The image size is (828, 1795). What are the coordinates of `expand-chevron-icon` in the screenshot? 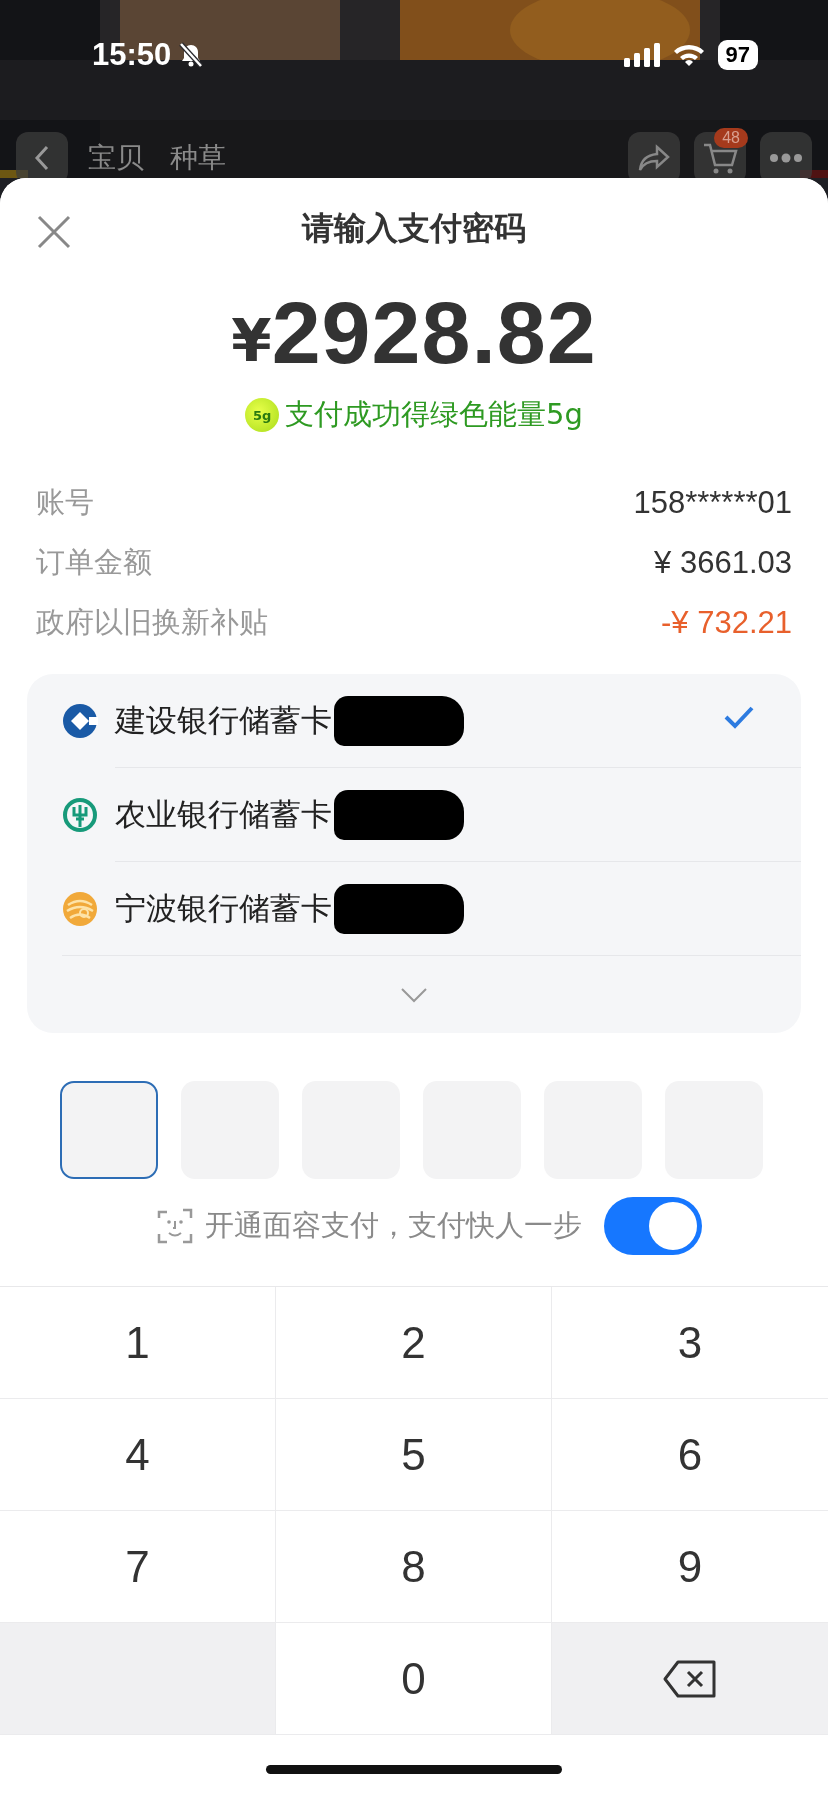 It's located at (414, 994).